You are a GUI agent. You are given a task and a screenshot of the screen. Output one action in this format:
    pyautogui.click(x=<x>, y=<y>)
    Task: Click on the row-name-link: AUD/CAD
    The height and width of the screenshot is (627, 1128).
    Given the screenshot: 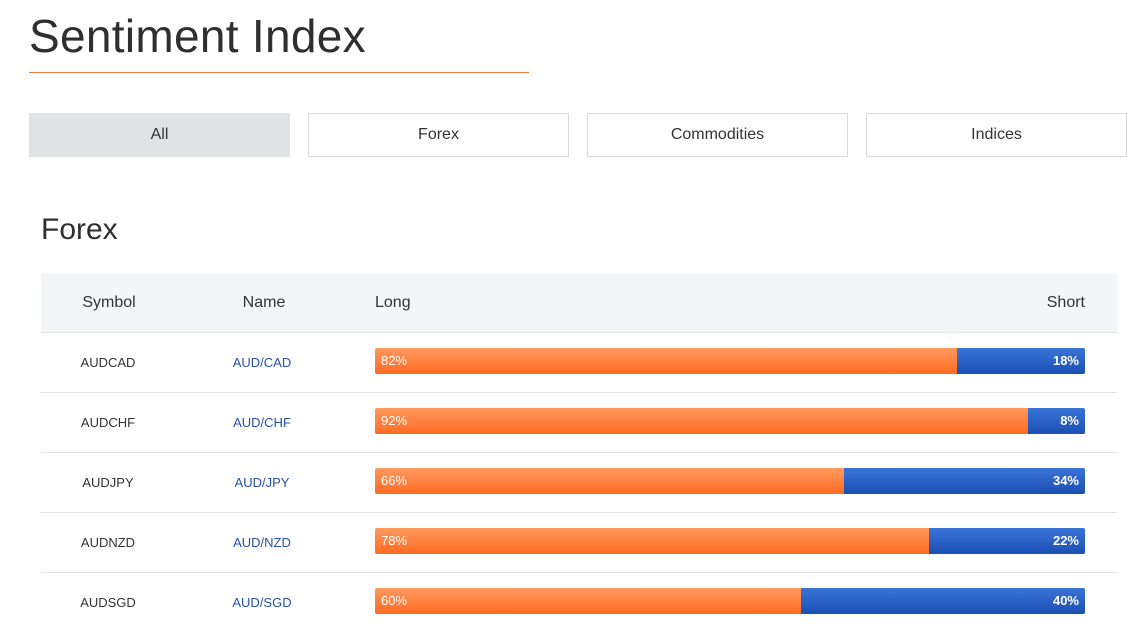 What is the action you would take?
    pyautogui.click(x=262, y=362)
    